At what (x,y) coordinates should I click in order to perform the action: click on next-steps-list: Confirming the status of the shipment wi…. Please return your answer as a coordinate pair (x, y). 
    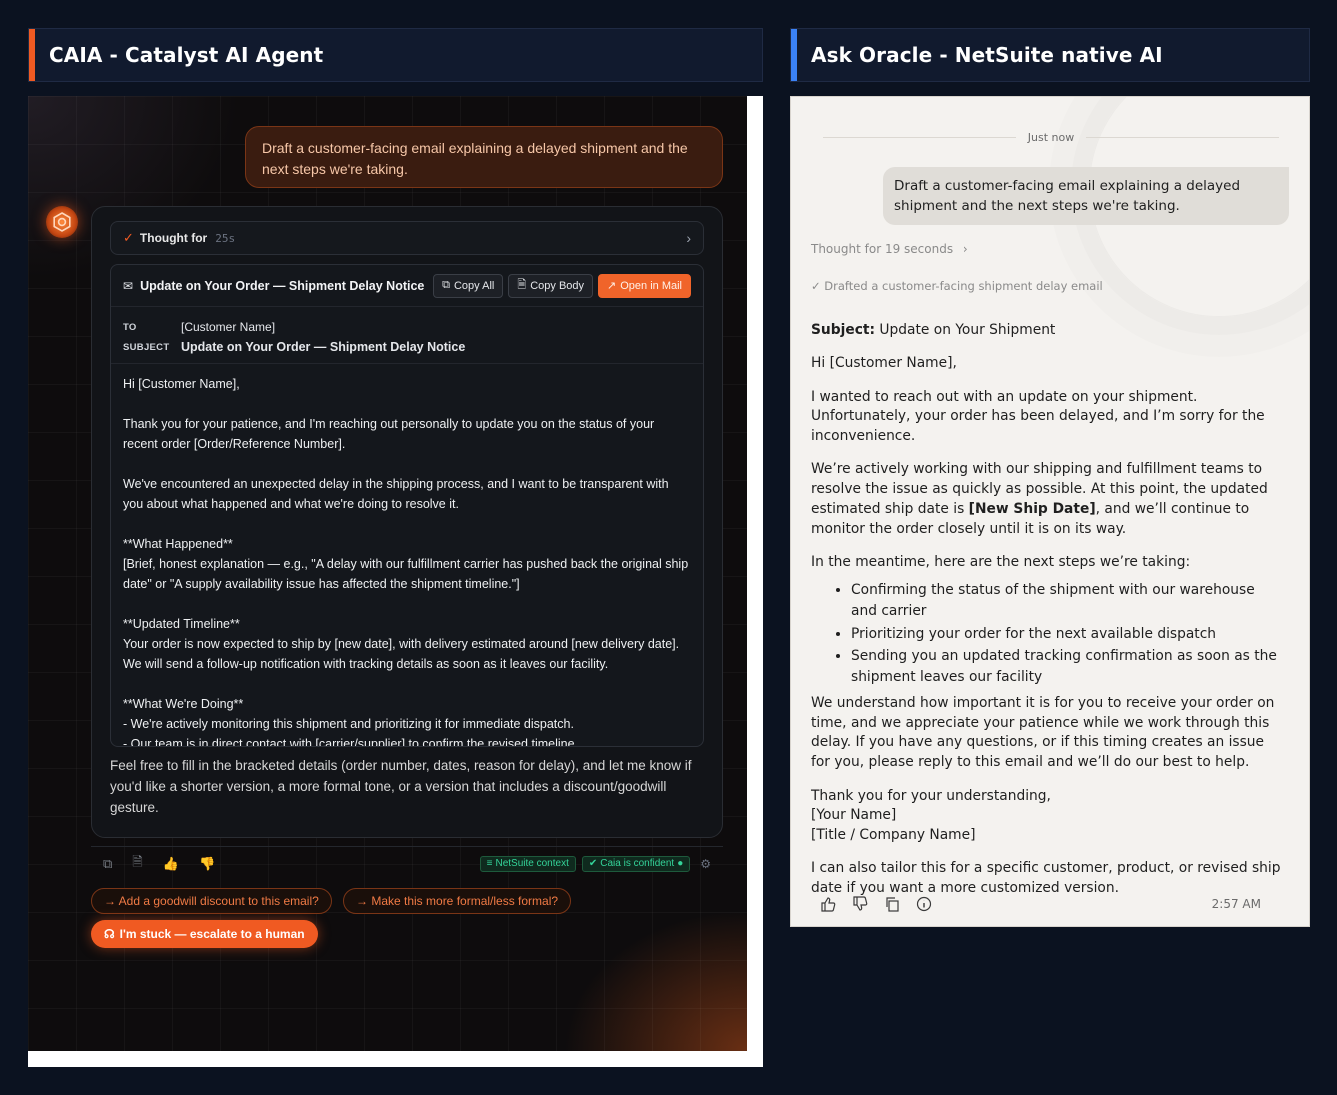
    Looking at the image, I should click on (1066, 633).